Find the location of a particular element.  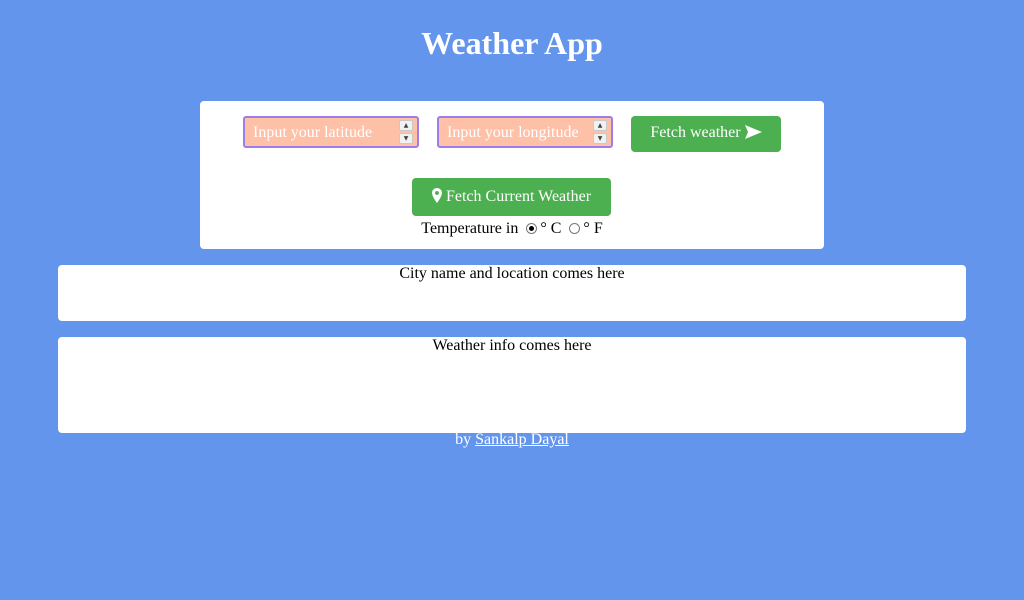

fetch-weather-button: Fetch weather is located at coordinates (706, 134).